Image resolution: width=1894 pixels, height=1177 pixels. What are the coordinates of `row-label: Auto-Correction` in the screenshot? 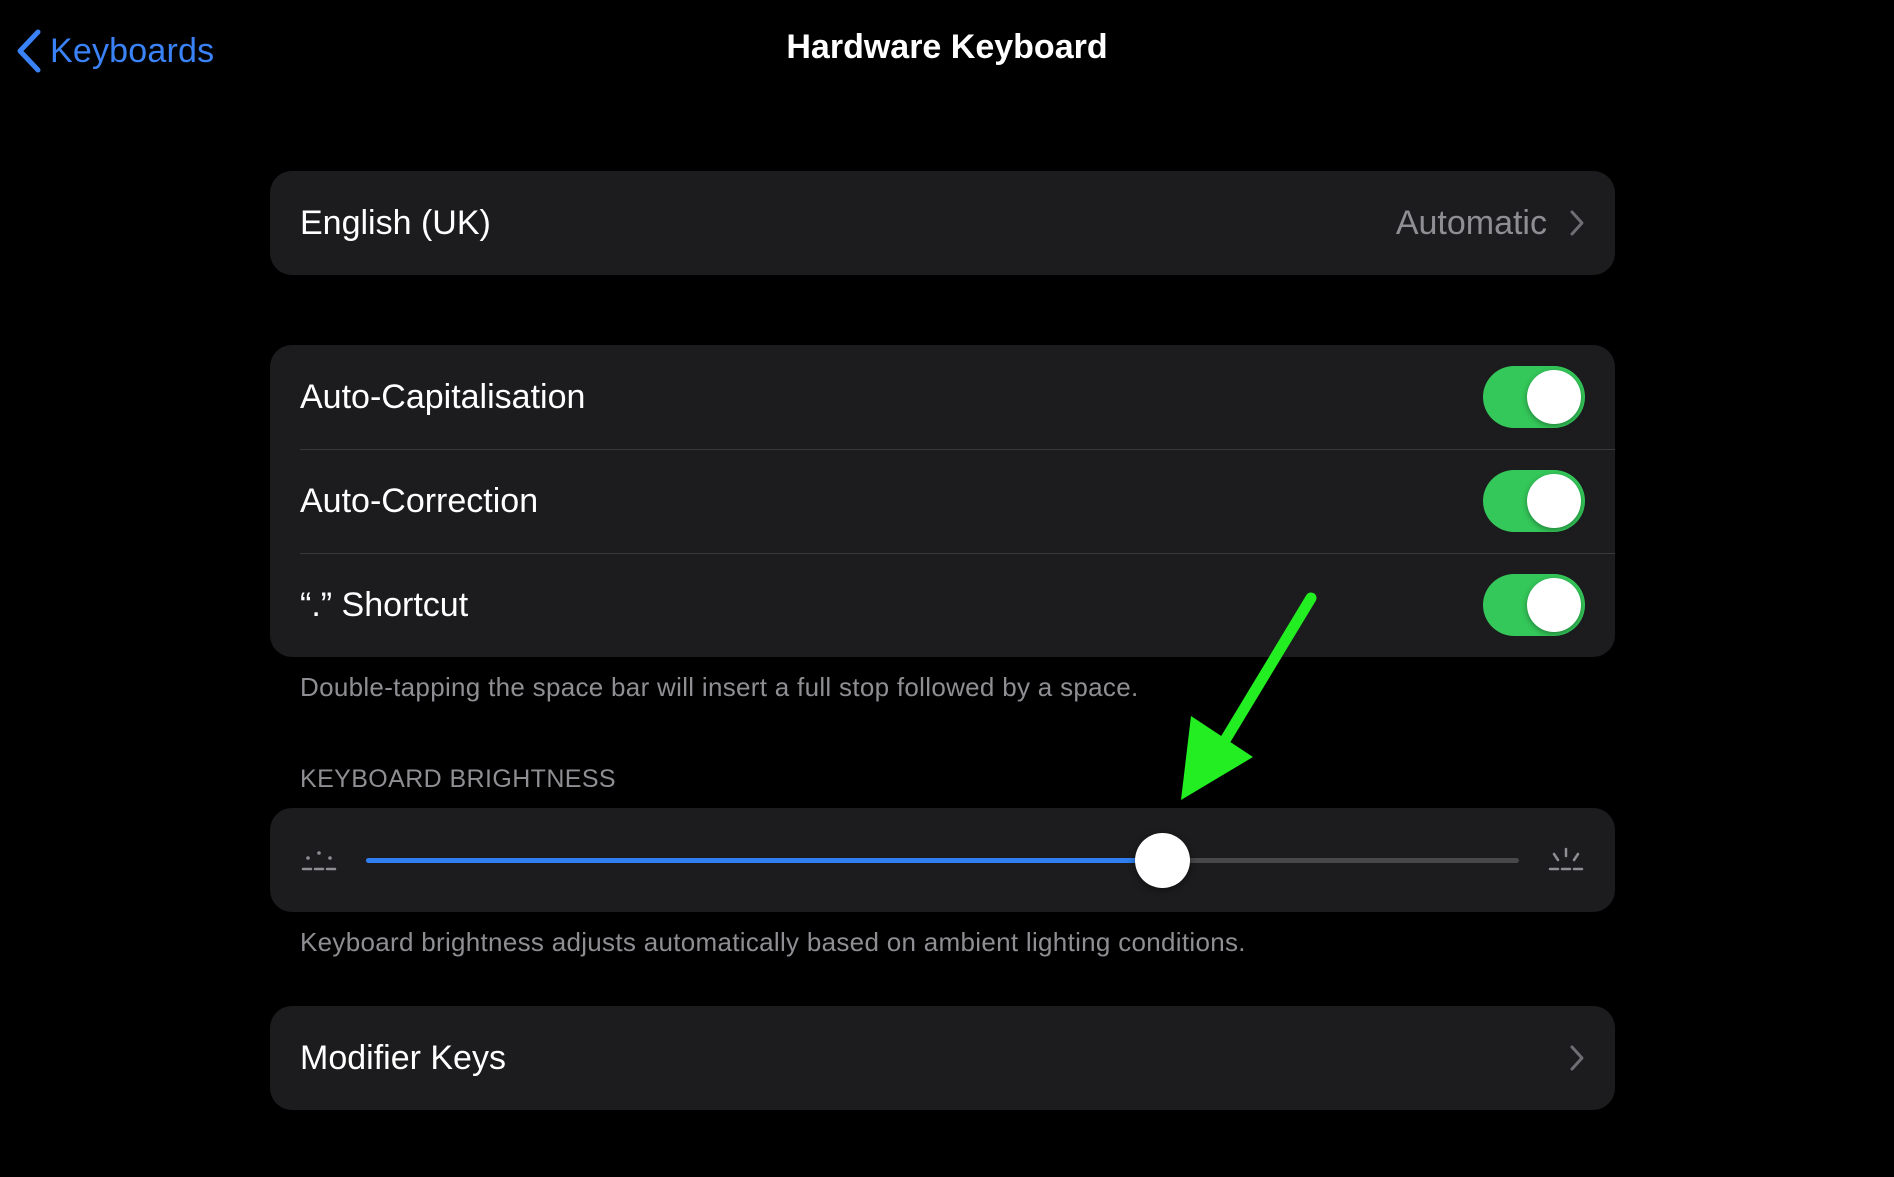 It's located at (419, 500).